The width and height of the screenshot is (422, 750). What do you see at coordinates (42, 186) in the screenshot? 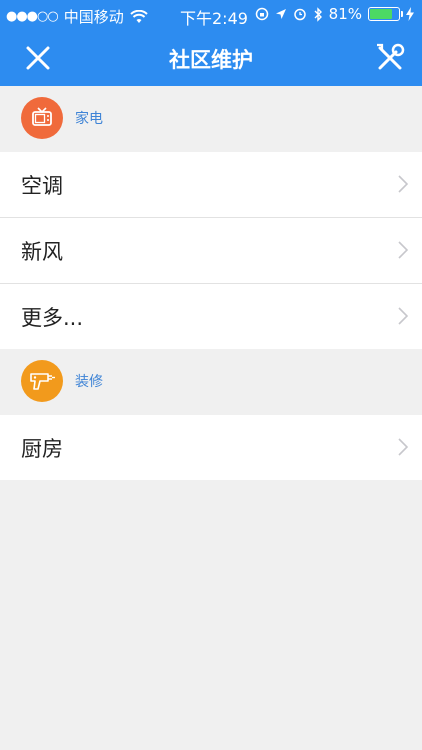
I see `list-item-label: 空调` at bounding box center [42, 186].